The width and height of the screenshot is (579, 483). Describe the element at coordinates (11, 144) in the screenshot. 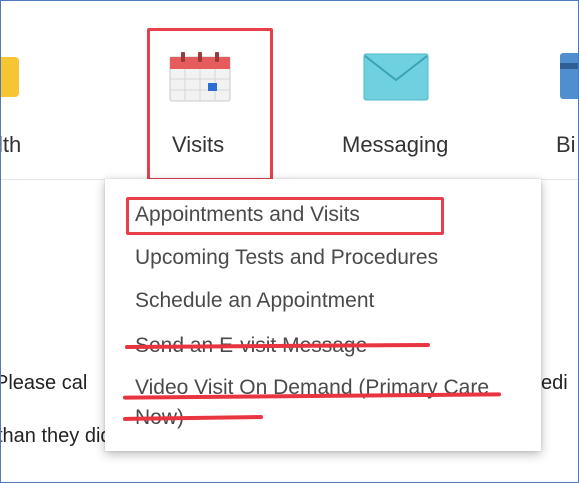

I see `nav-label-health: lth` at that location.